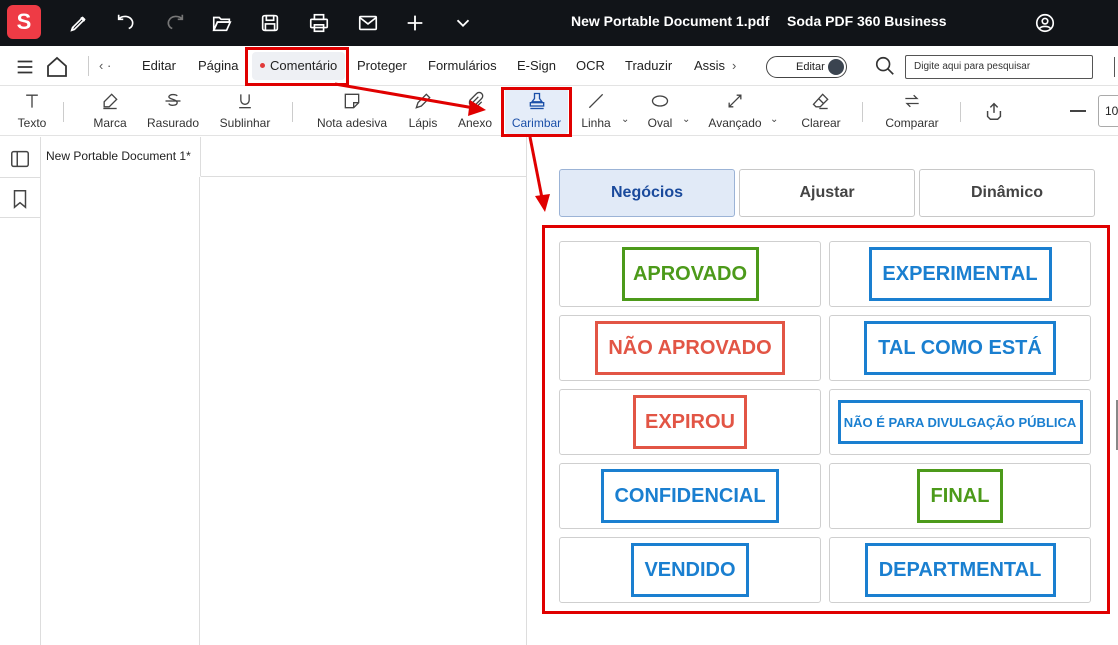 The image size is (1118, 645). Describe the element at coordinates (159, 65) in the screenshot. I see `menu-item-editar: Editar` at that location.